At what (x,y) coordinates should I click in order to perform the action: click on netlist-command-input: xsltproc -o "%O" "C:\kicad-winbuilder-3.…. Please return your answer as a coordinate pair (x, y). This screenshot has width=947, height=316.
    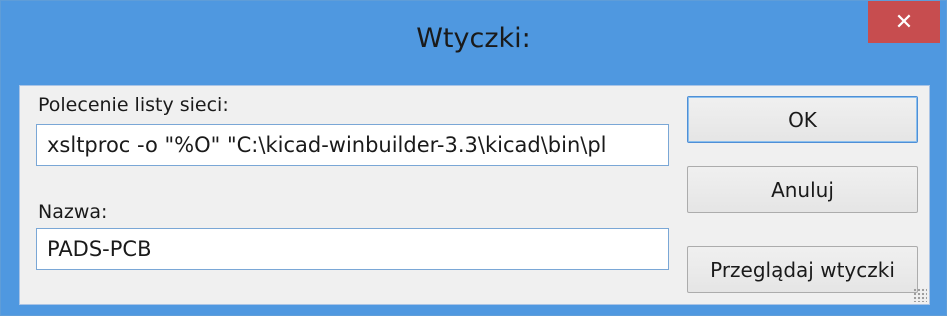
    Looking at the image, I should click on (352, 145).